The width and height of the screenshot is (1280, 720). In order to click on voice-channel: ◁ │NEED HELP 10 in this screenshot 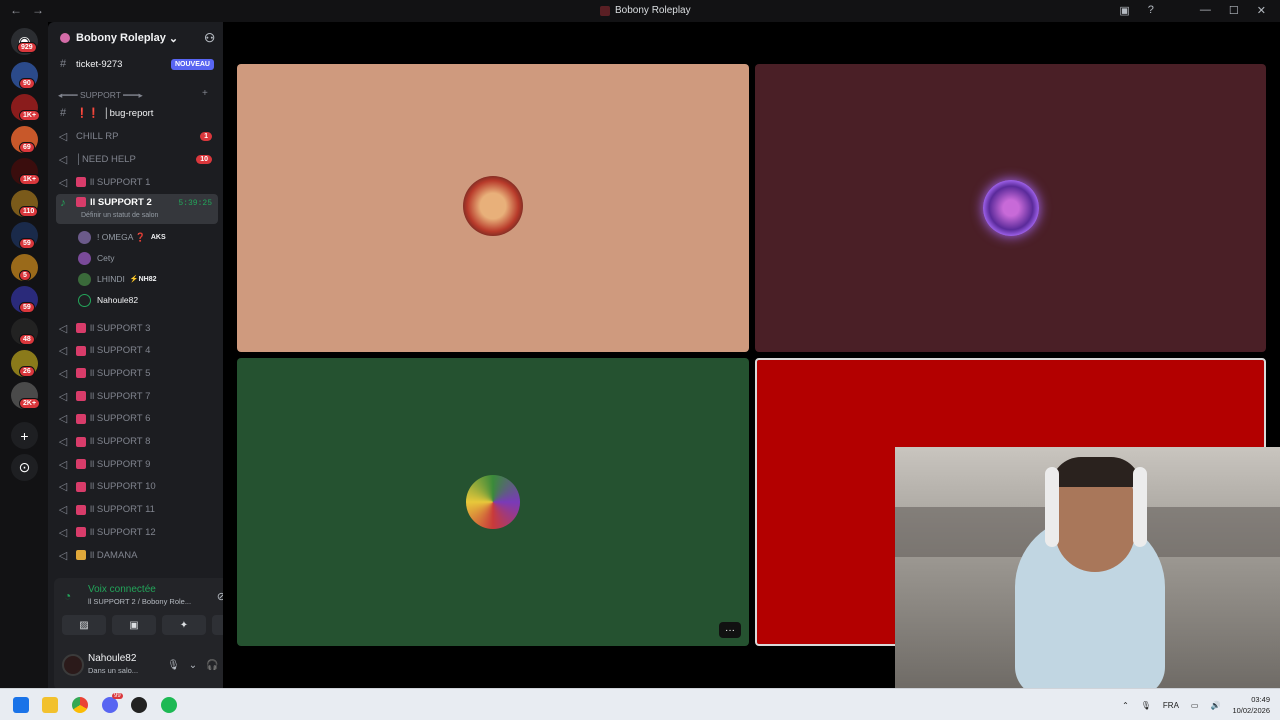, I will do `click(137, 159)`.